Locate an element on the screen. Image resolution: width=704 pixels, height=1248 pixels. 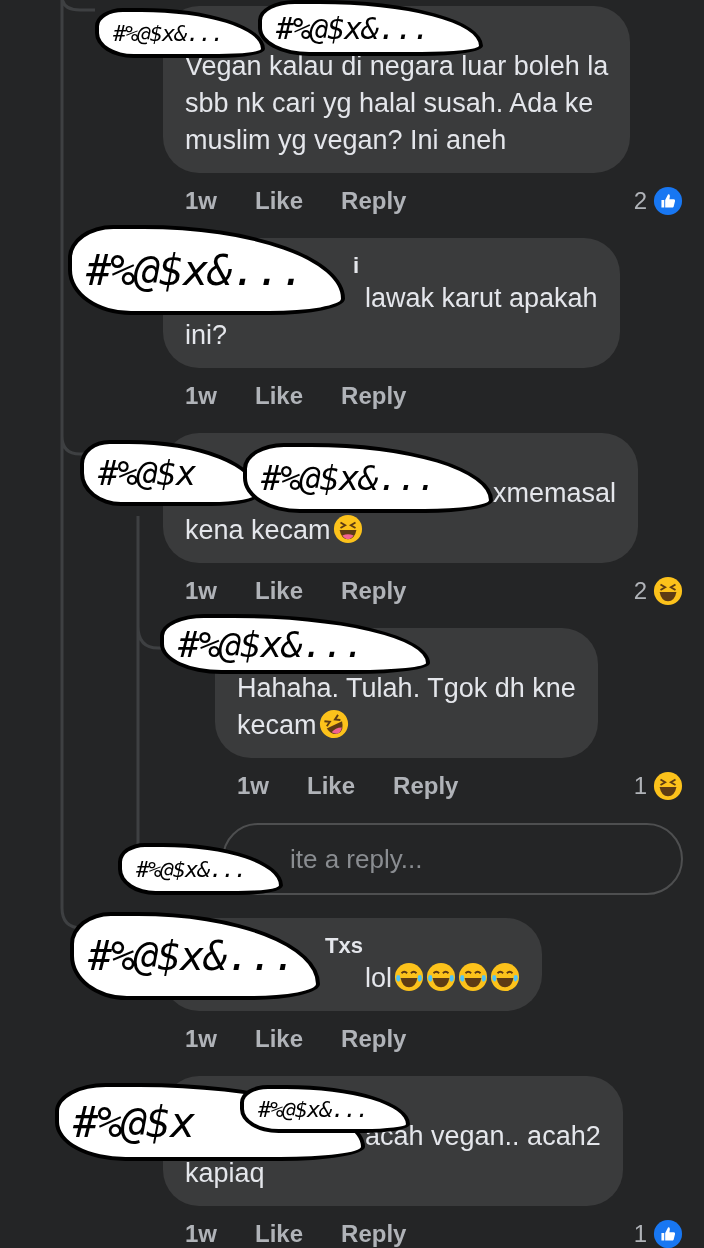
author-name: i is located at coordinates (356, 266).